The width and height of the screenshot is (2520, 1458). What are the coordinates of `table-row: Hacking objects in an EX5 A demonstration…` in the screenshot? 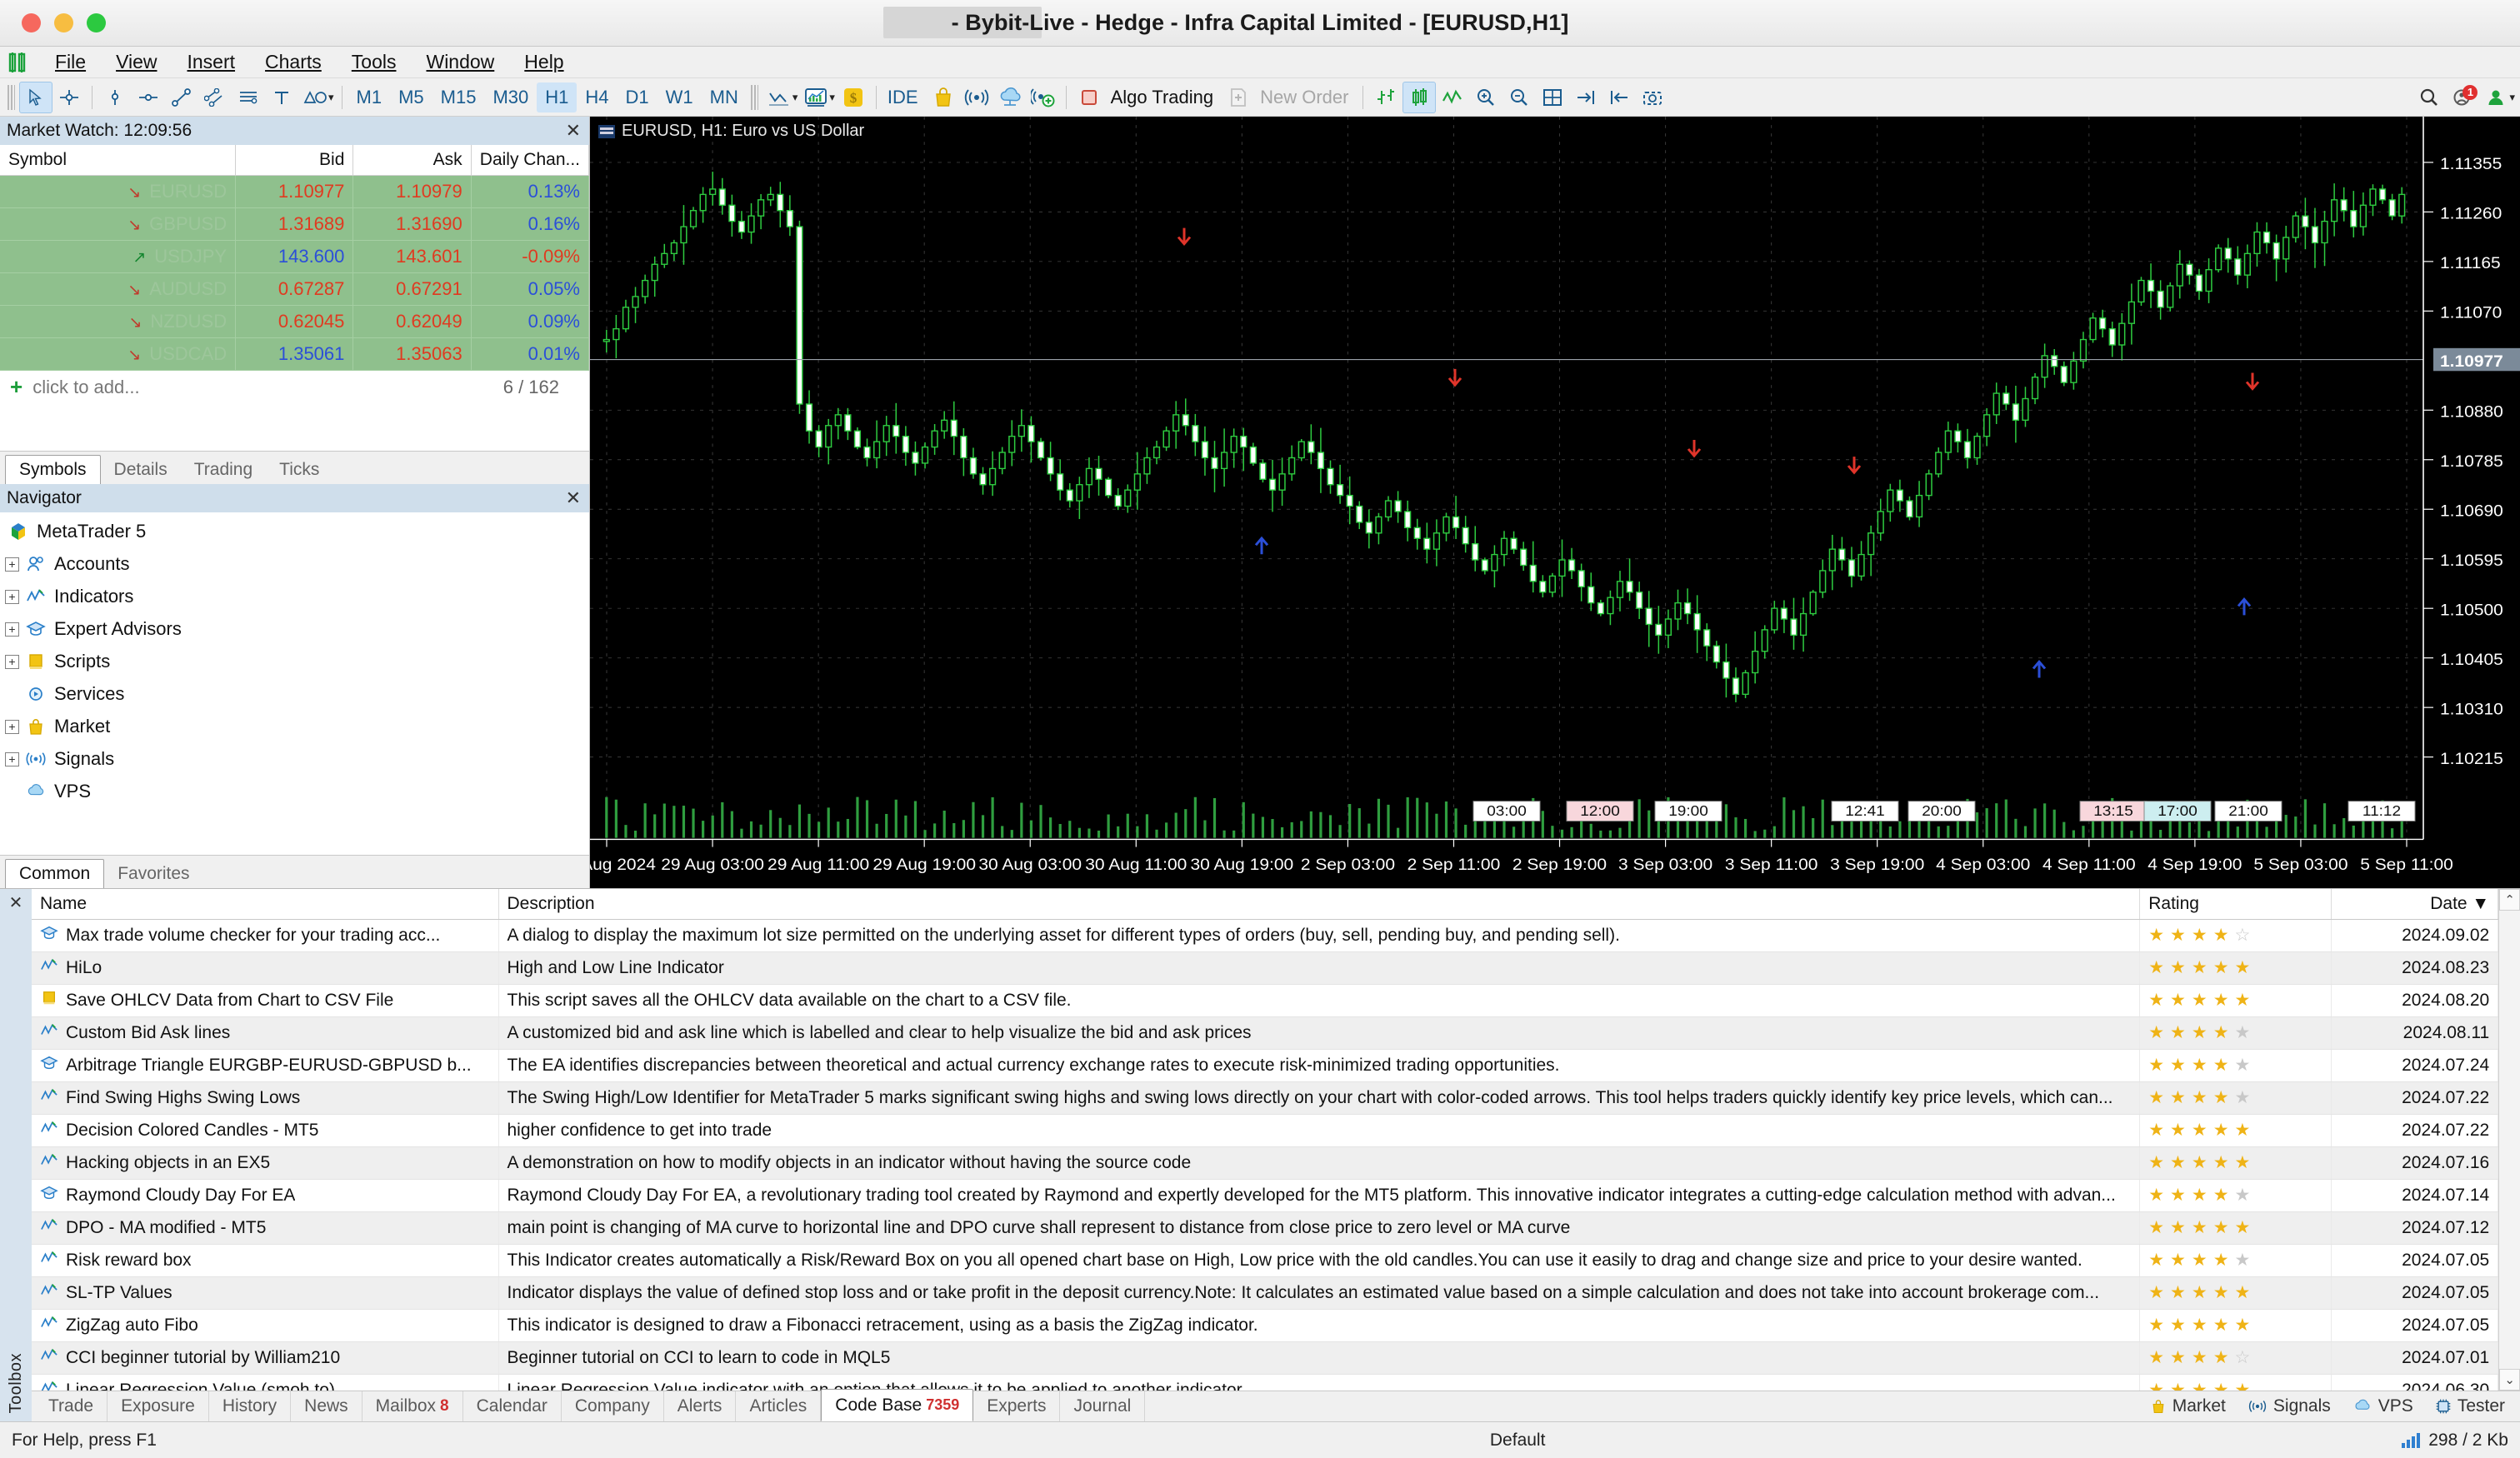 It's located at (1265, 1163).